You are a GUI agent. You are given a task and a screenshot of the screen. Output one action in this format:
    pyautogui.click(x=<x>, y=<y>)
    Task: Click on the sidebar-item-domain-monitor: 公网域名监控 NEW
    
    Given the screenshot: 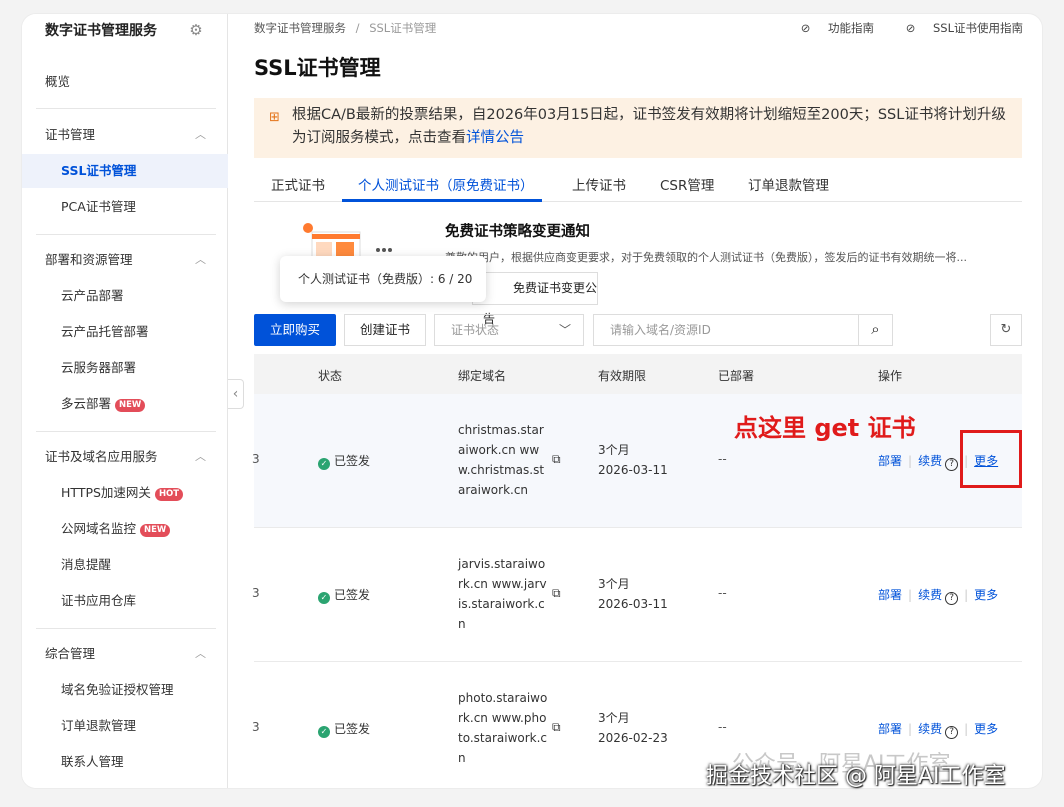 What is the action you would take?
    pyautogui.click(x=125, y=529)
    